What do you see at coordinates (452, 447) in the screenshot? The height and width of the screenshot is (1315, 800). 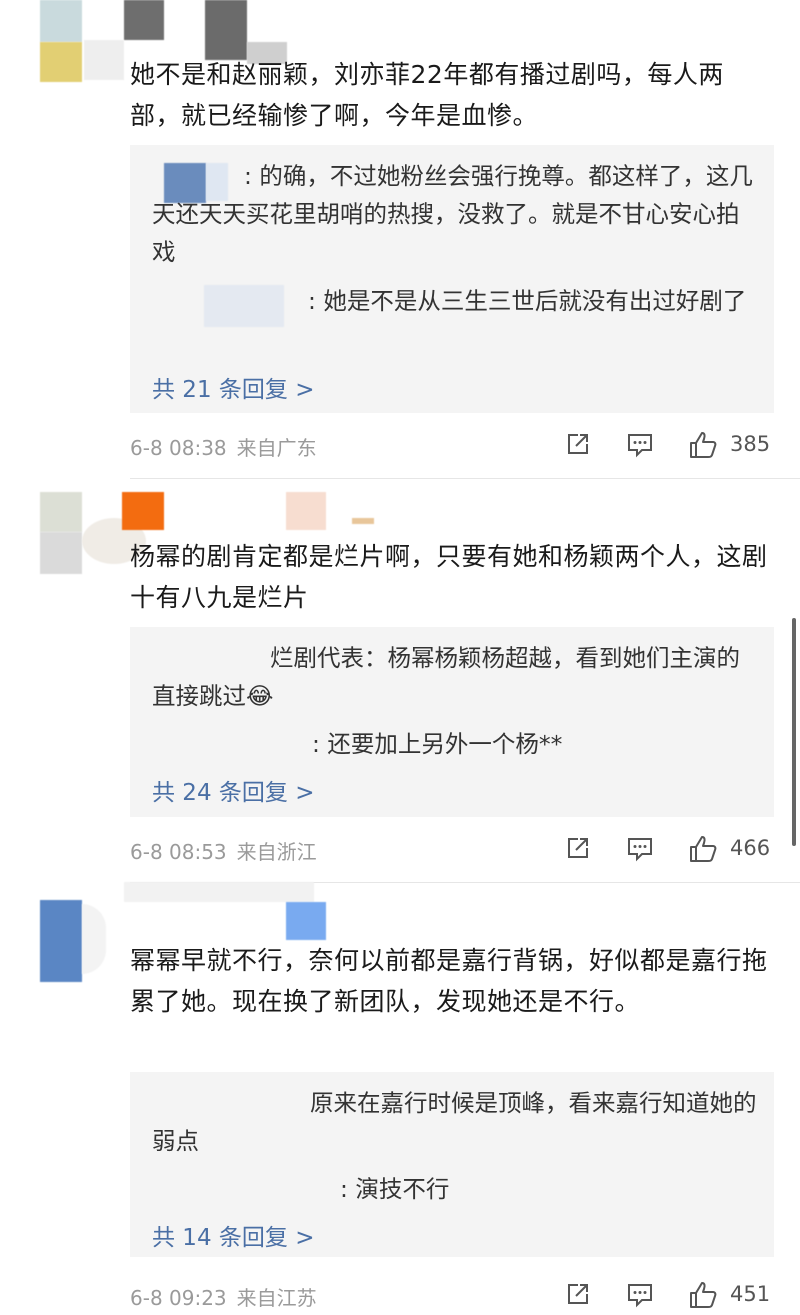 I see `comment-meta: 6-8 08:38 来自广东 385` at bounding box center [452, 447].